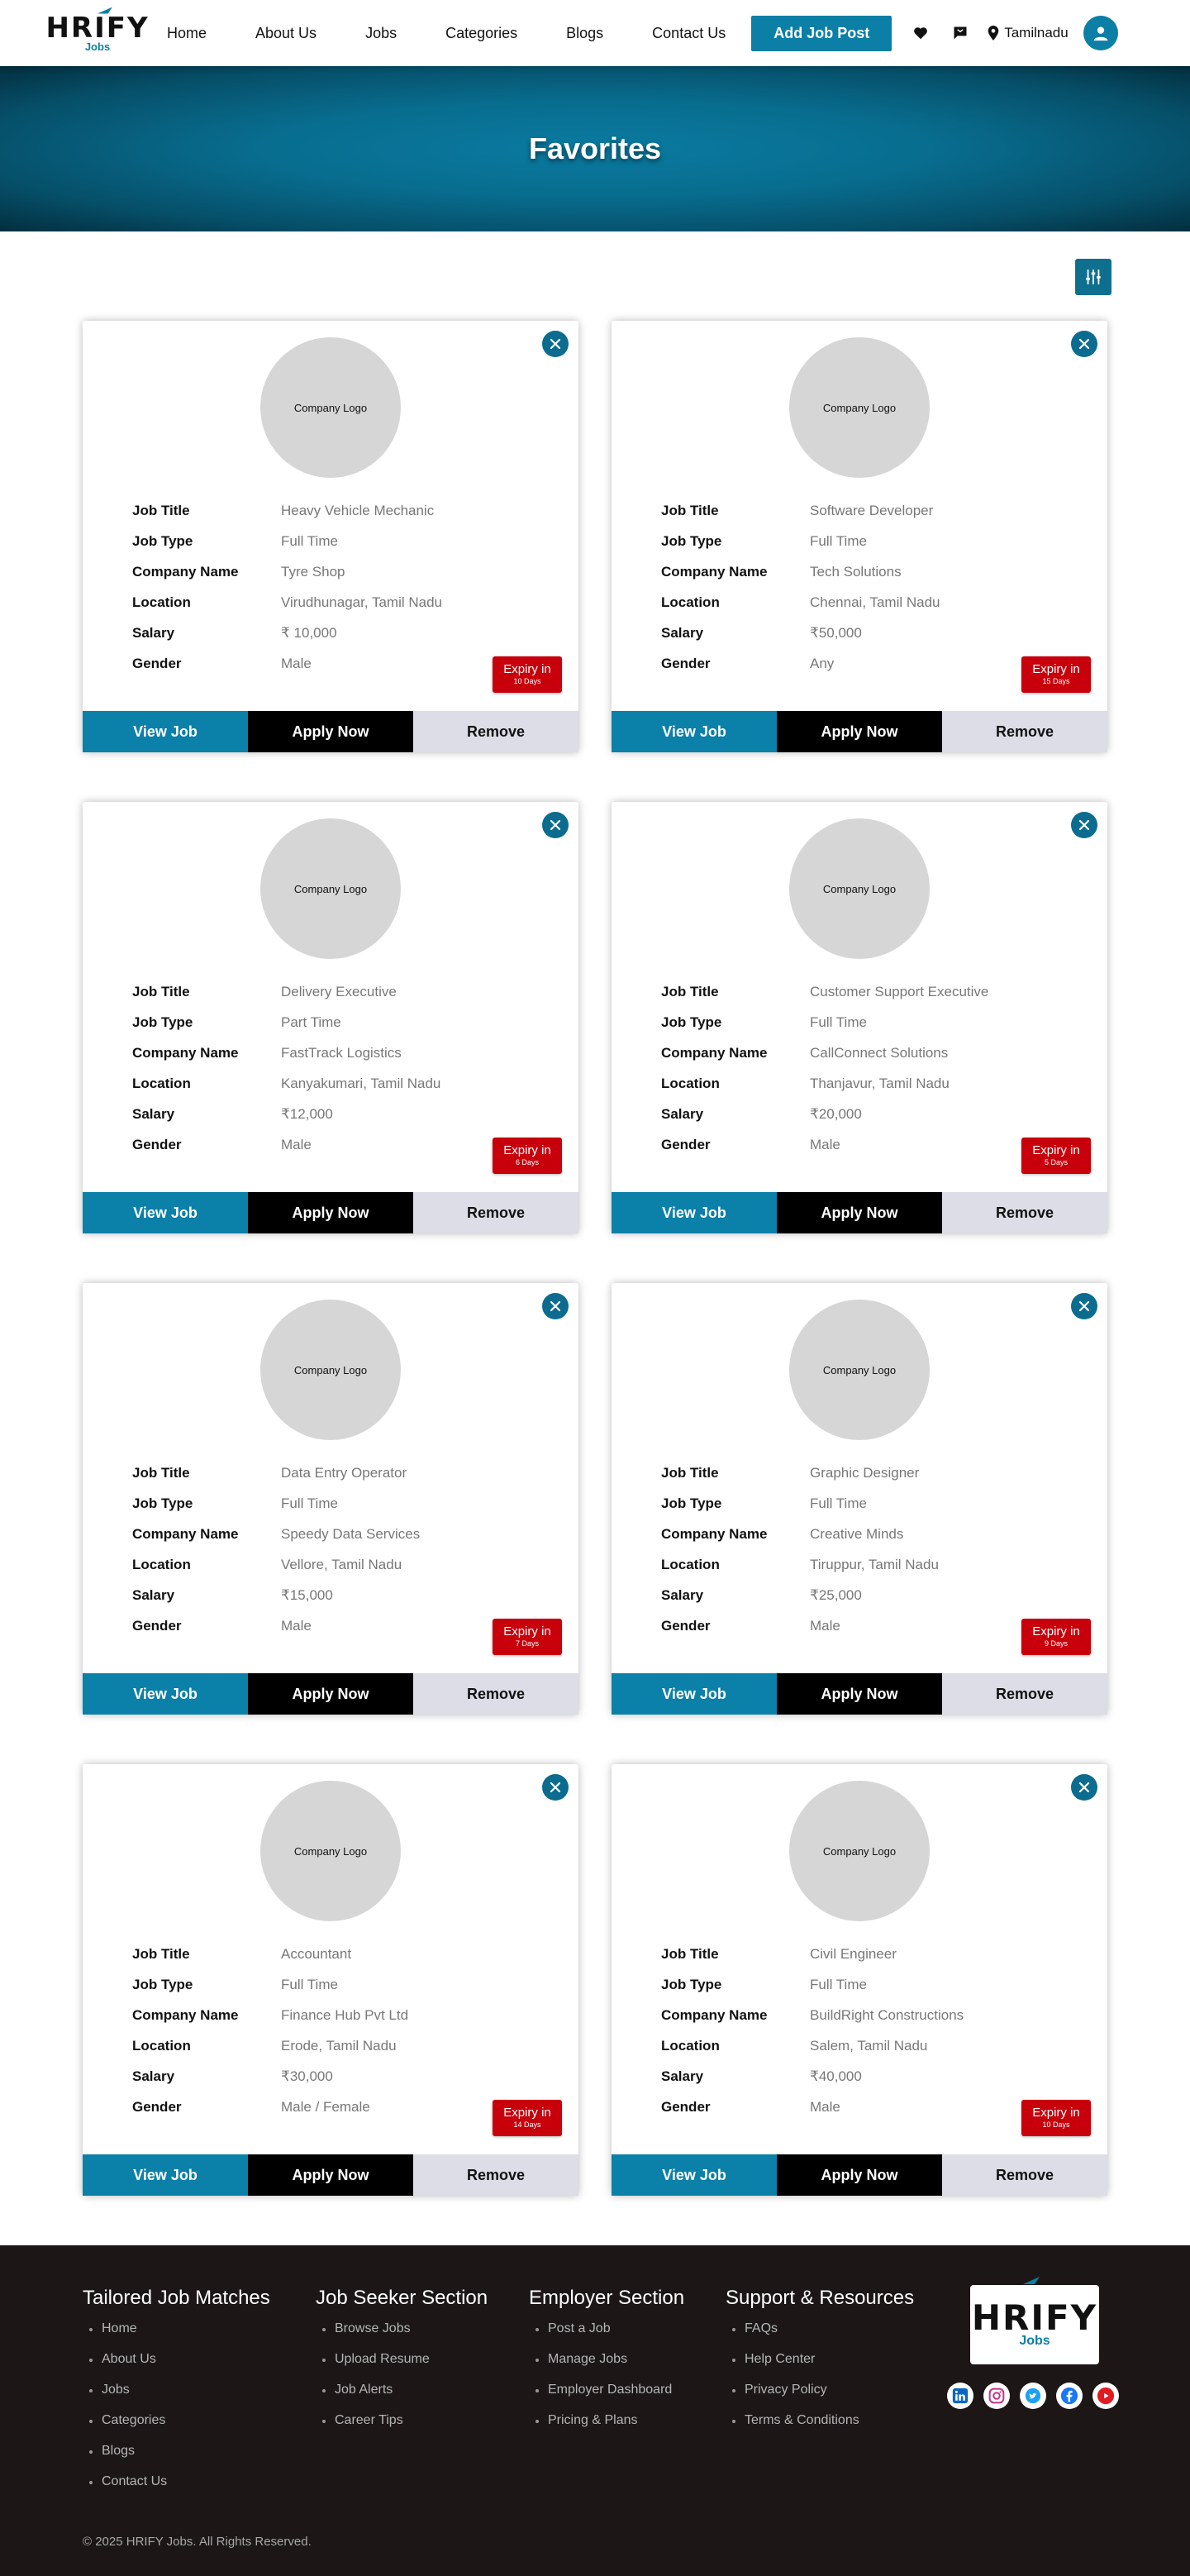  I want to click on detail-value-company: CallConnect Solutions, so click(879, 1053).